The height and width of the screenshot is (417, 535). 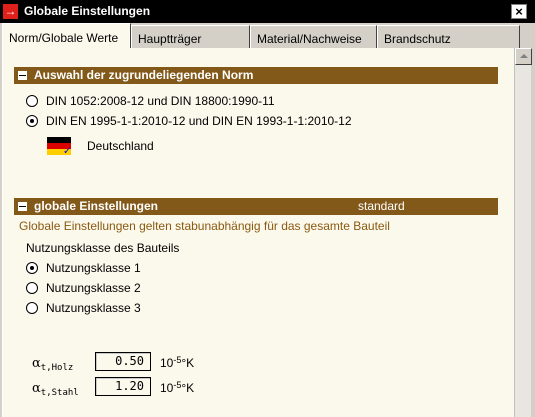 I want to click on alpha-subscript: t,Stahl, so click(x=59, y=393).